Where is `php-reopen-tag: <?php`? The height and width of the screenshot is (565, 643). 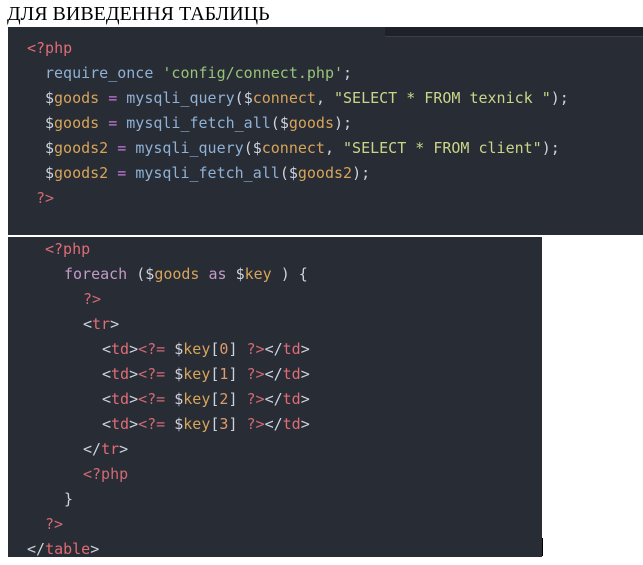
php-reopen-tag: <?php is located at coordinates (106, 474).